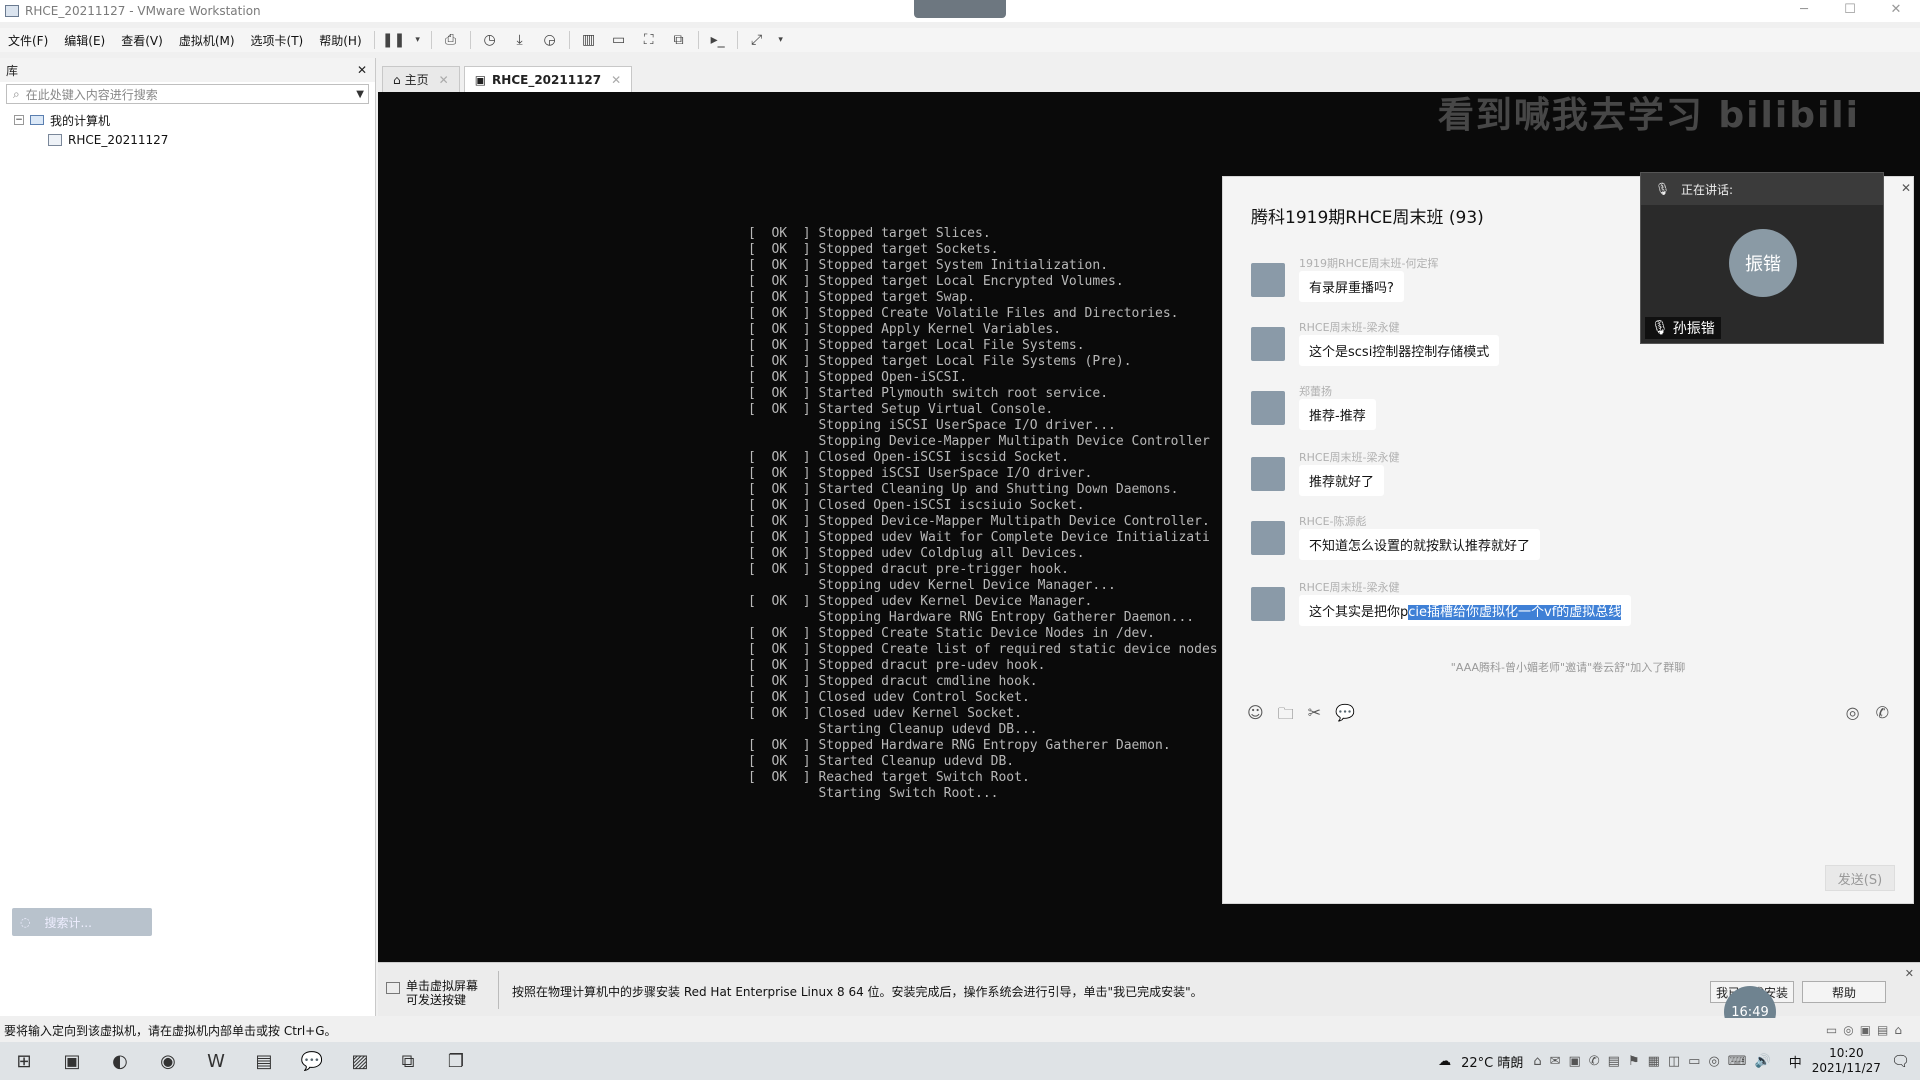 This screenshot has width=1920, height=1080. What do you see at coordinates (1860, 878) in the screenshot?
I see `send-button: 发送(S)` at bounding box center [1860, 878].